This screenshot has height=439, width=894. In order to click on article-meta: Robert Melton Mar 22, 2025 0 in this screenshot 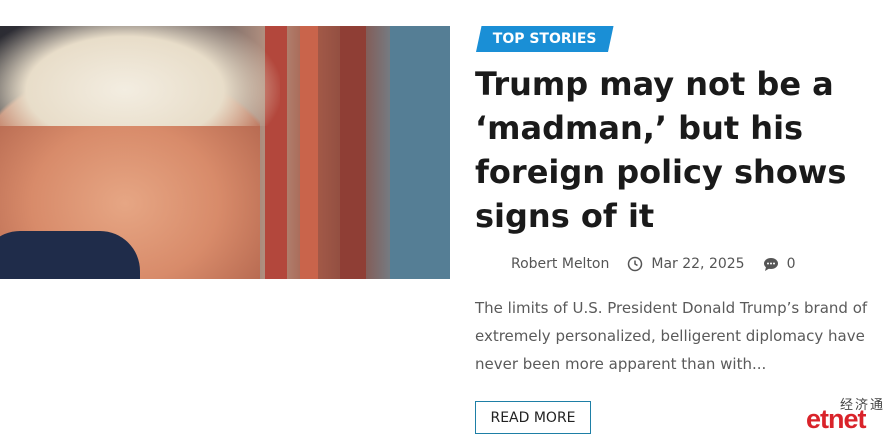, I will do `click(653, 264)`.